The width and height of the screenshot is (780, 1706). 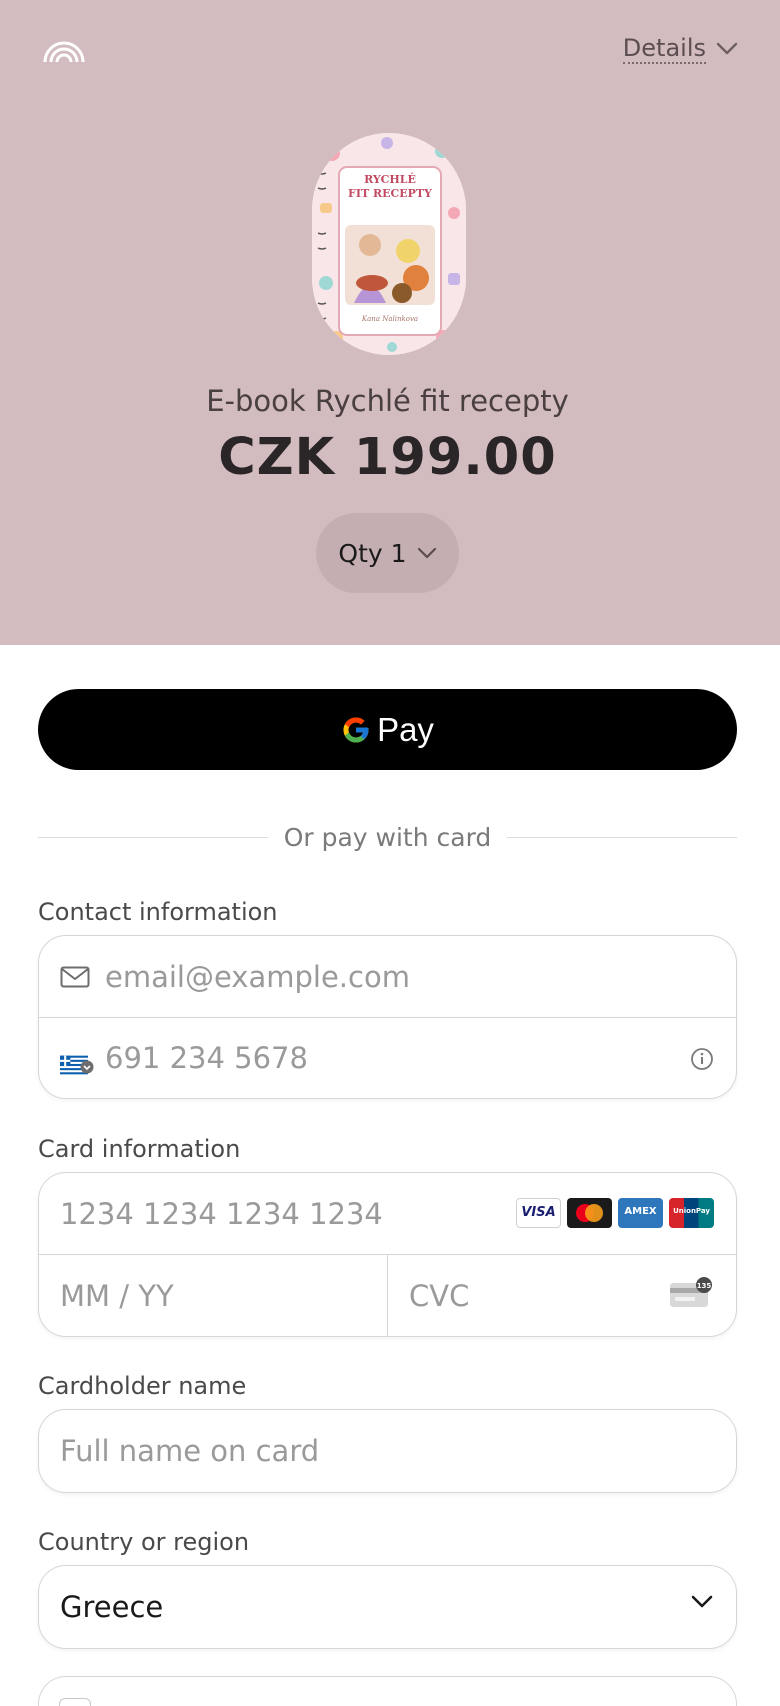 What do you see at coordinates (702, 1059) in the screenshot?
I see `info-icon` at bounding box center [702, 1059].